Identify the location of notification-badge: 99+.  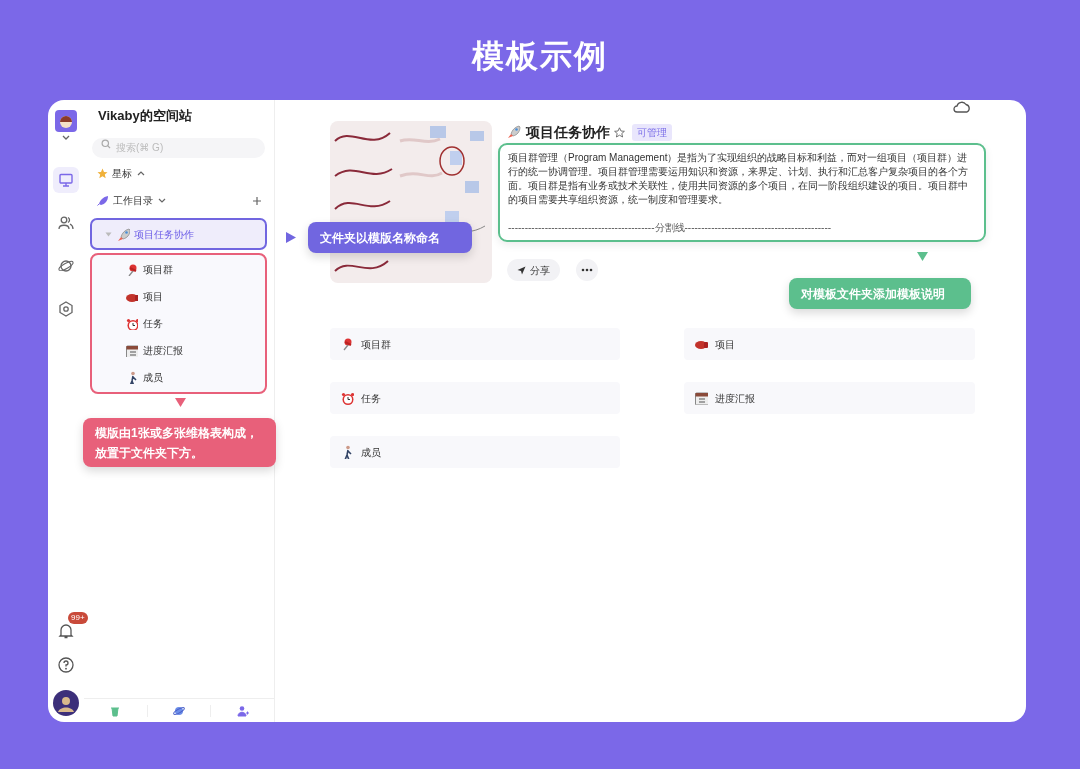
(78, 618).